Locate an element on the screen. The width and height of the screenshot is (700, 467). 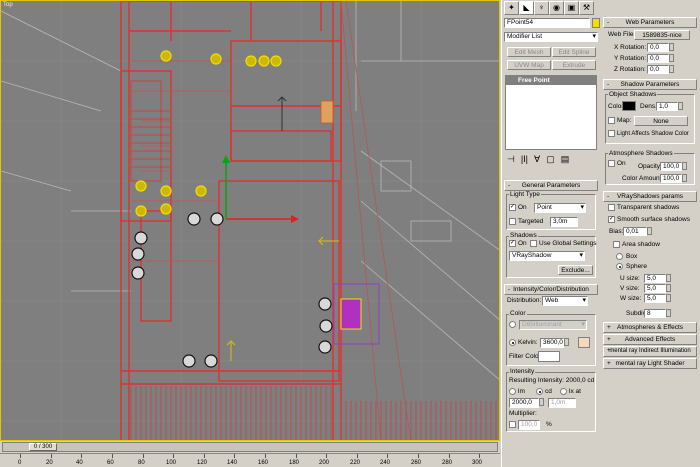
modifier-list-dropdown: Modifier List is located at coordinates (551, 37).